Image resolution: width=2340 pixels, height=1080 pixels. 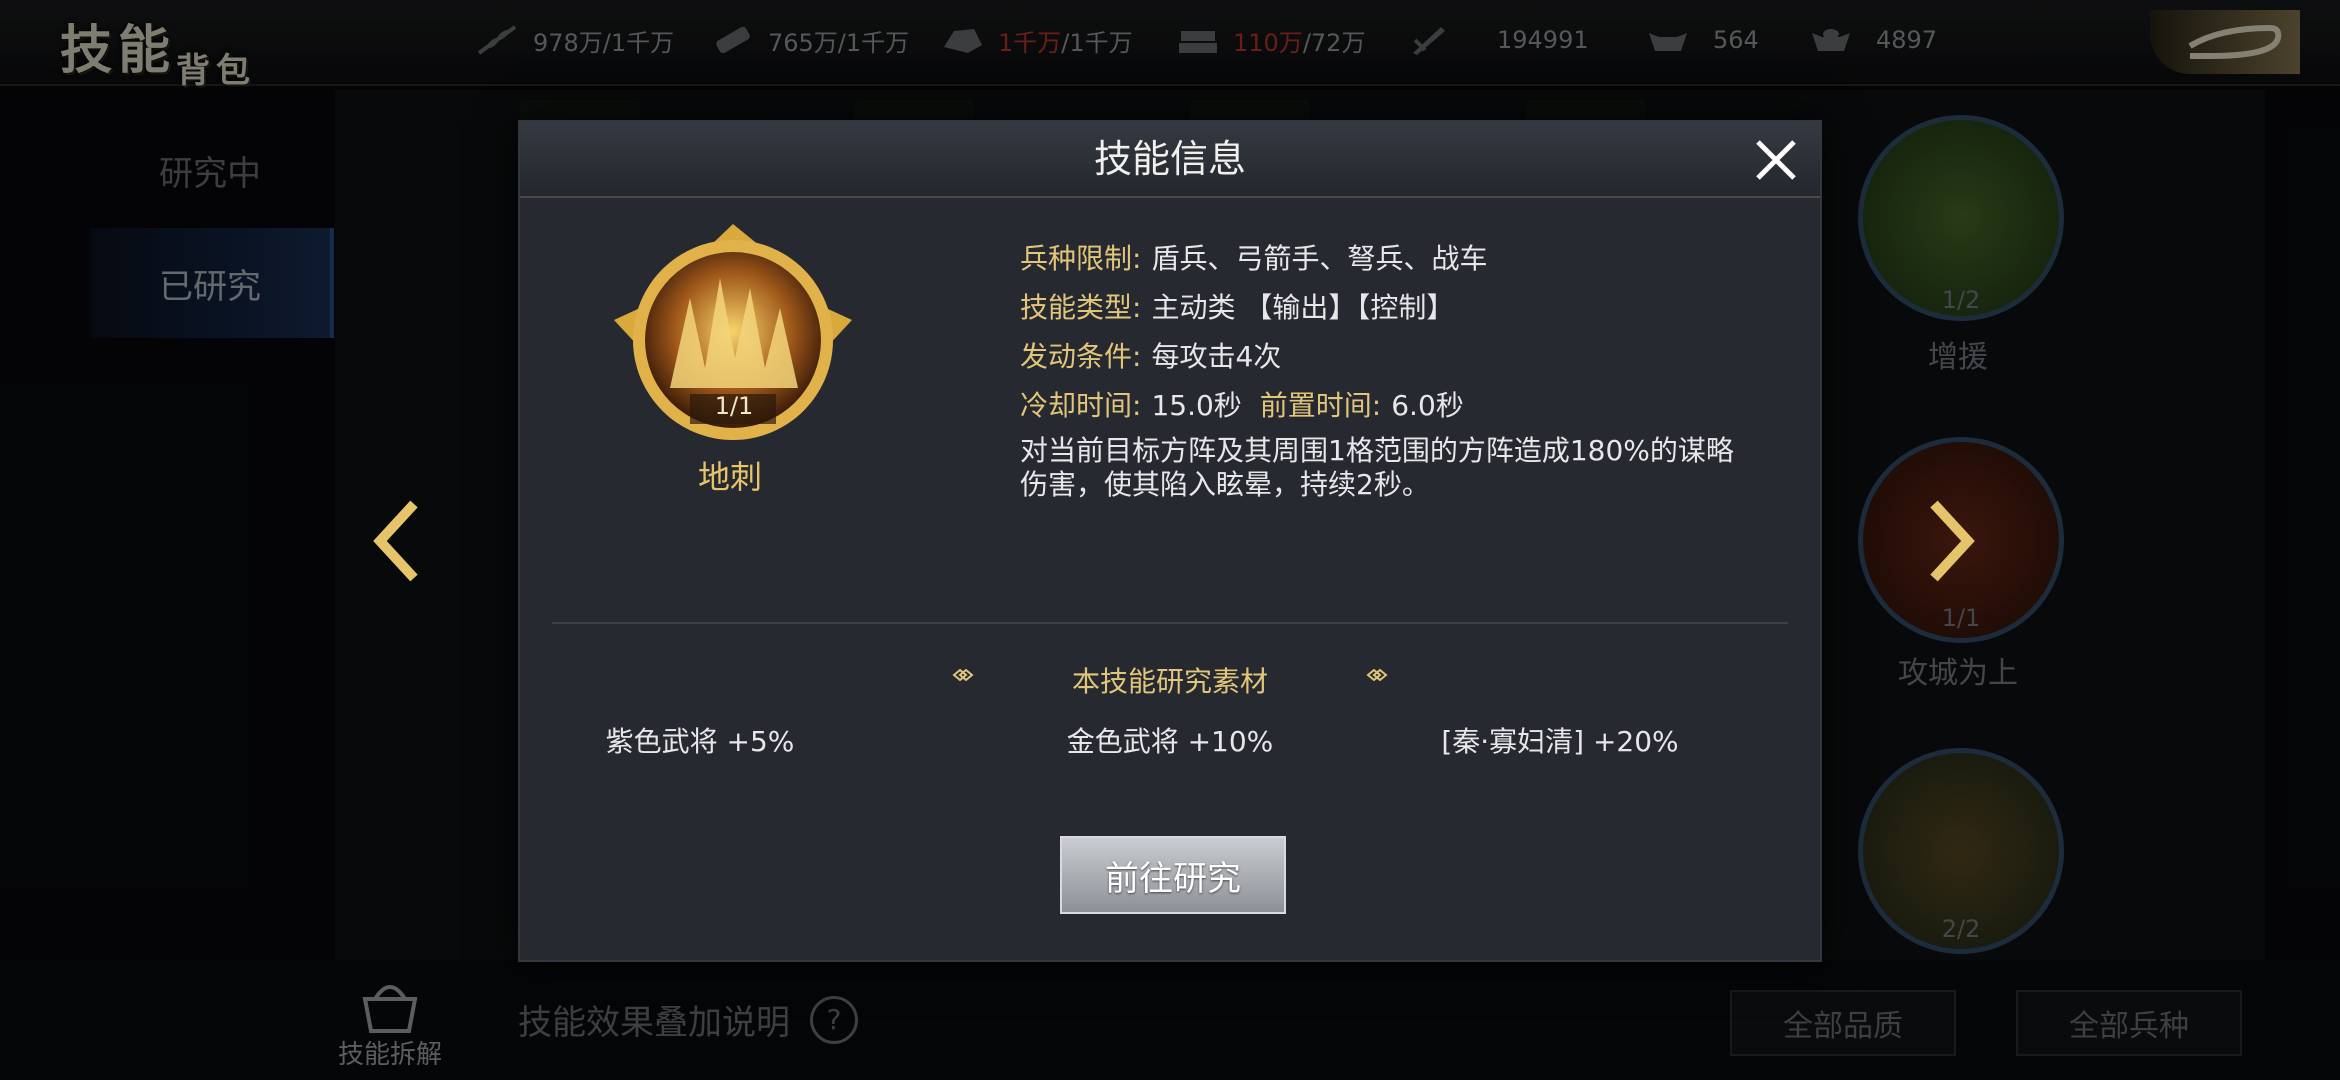 I want to click on trigger-condition-row: 发动条件: 每攻击4次, so click(x=1390, y=354).